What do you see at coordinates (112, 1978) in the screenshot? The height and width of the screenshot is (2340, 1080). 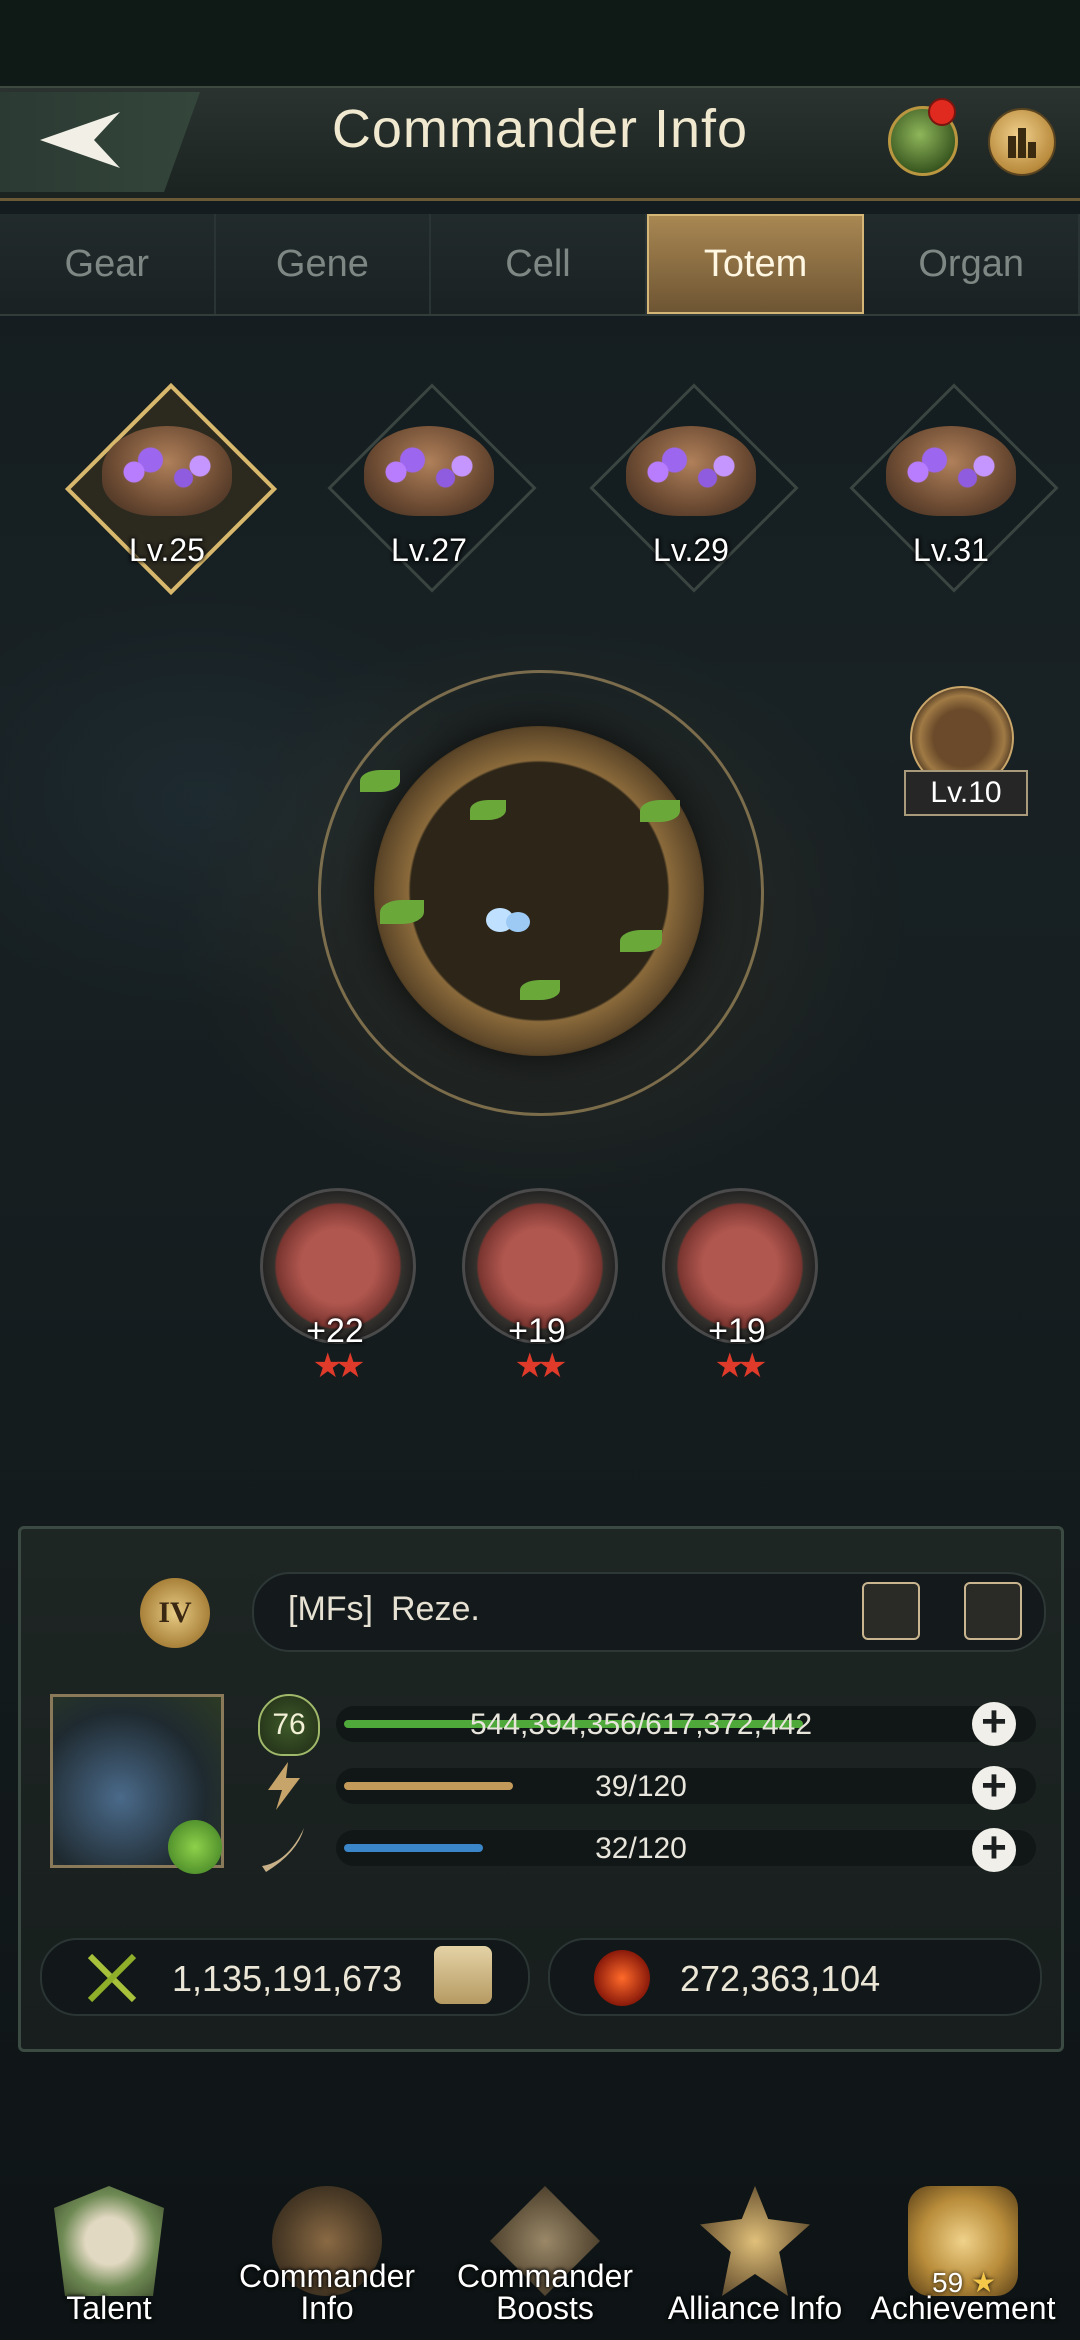 I see `swords-icon` at bounding box center [112, 1978].